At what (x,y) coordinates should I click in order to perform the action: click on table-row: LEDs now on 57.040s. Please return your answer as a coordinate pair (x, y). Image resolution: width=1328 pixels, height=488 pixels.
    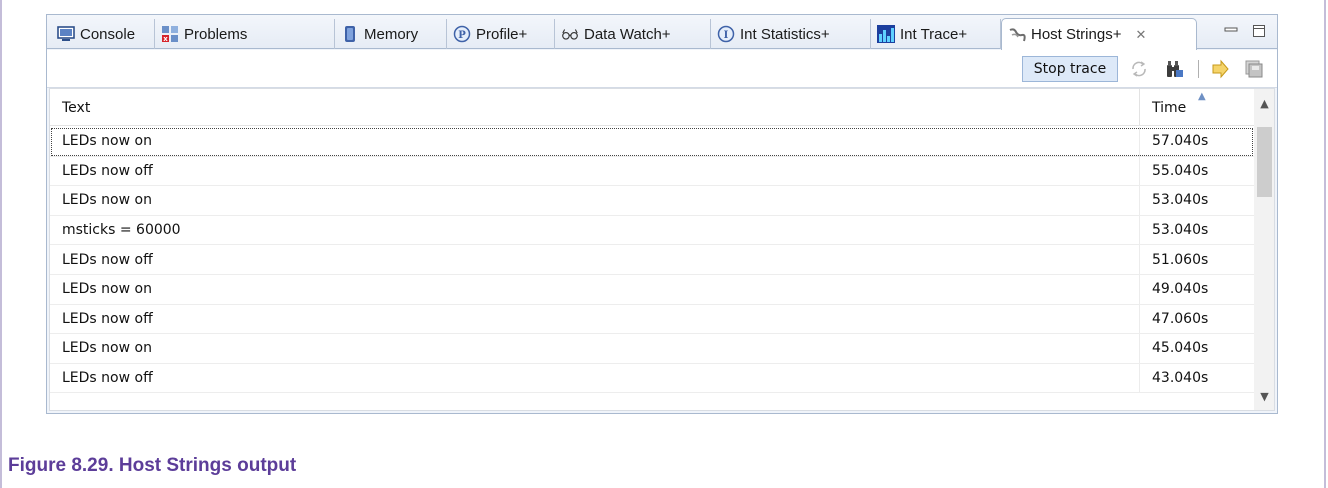
    Looking at the image, I should click on (652, 142).